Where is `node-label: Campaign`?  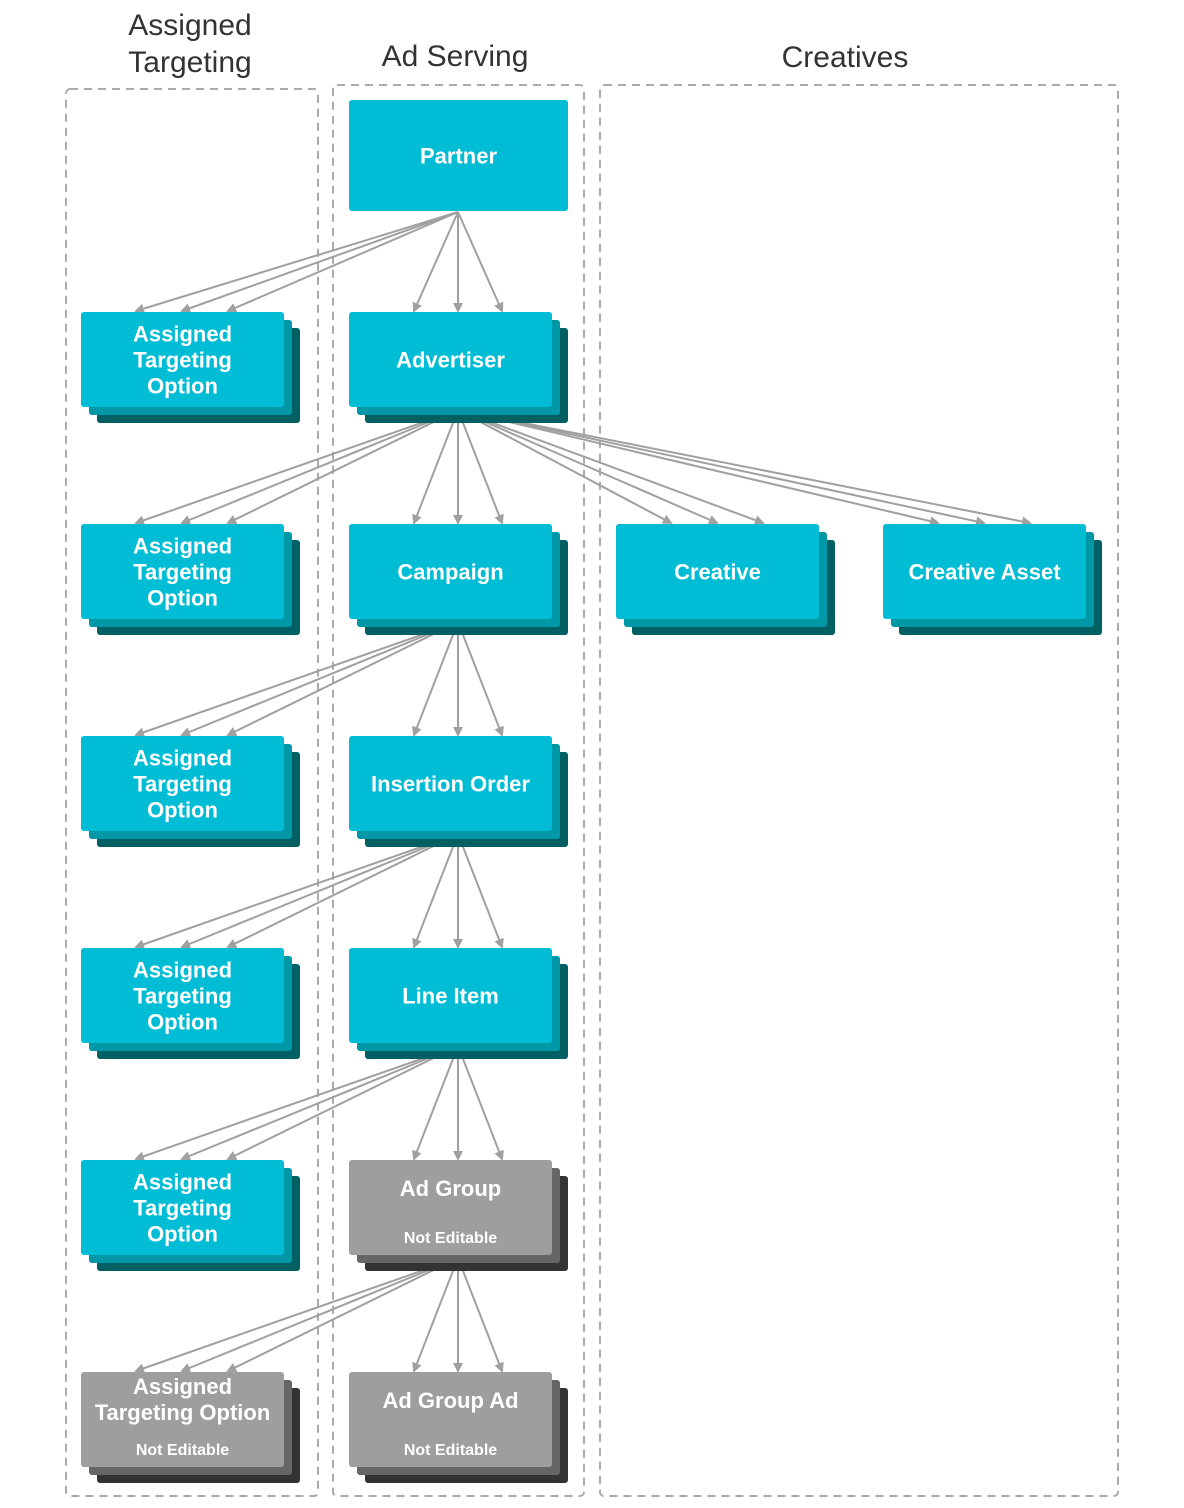 node-label: Campaign is located at coordinates (450, 572).